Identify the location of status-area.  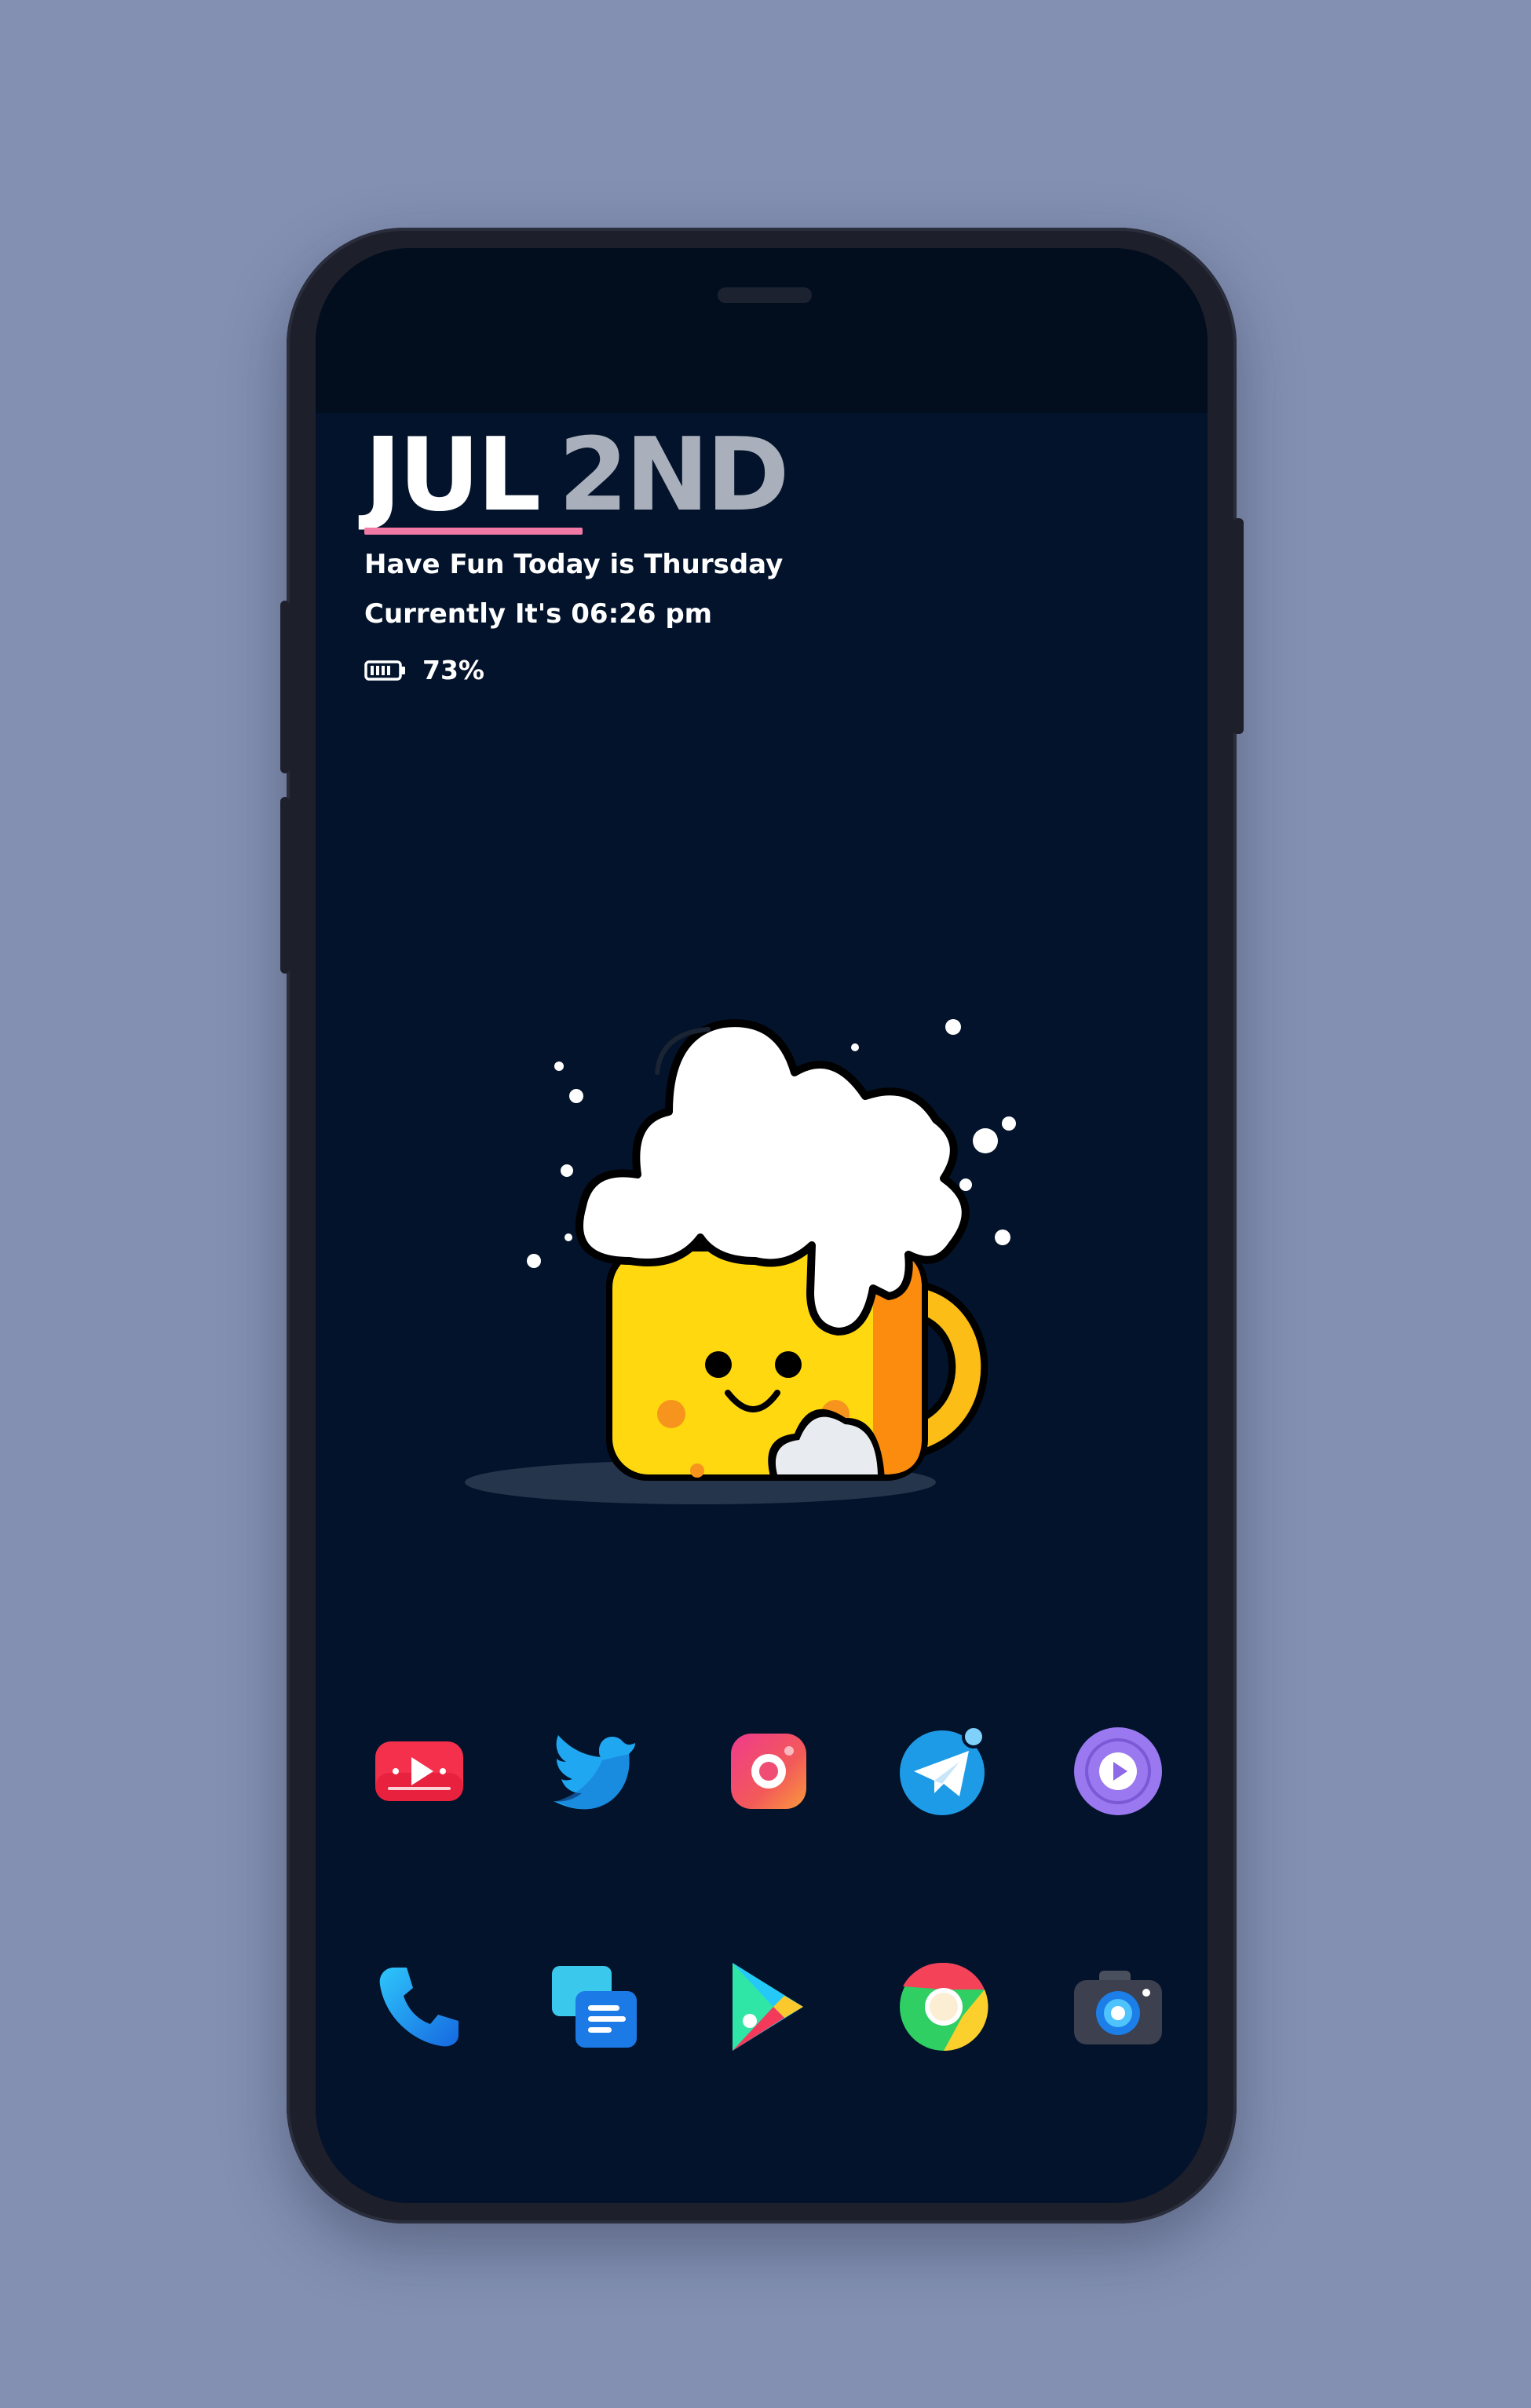
(762, 330).